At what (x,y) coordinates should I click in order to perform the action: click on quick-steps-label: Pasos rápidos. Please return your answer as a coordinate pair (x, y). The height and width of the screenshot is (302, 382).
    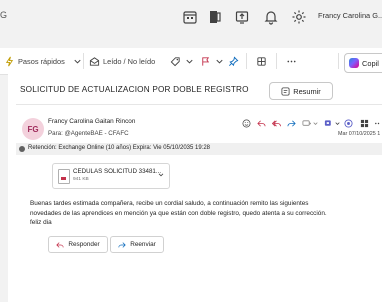
    Looking at the image, I should click on (41, 61).